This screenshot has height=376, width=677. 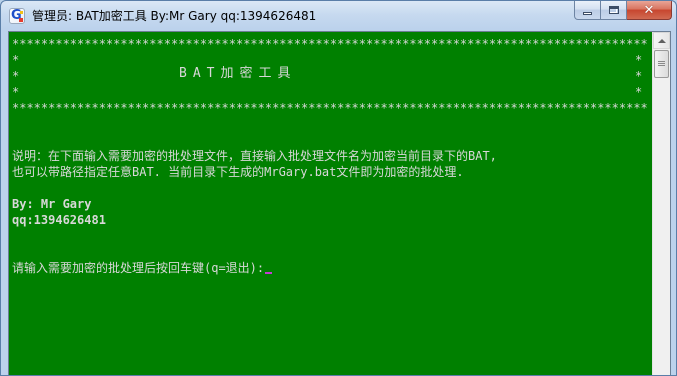 I want to click on close-button: ✕, so click(x=649, y=10).